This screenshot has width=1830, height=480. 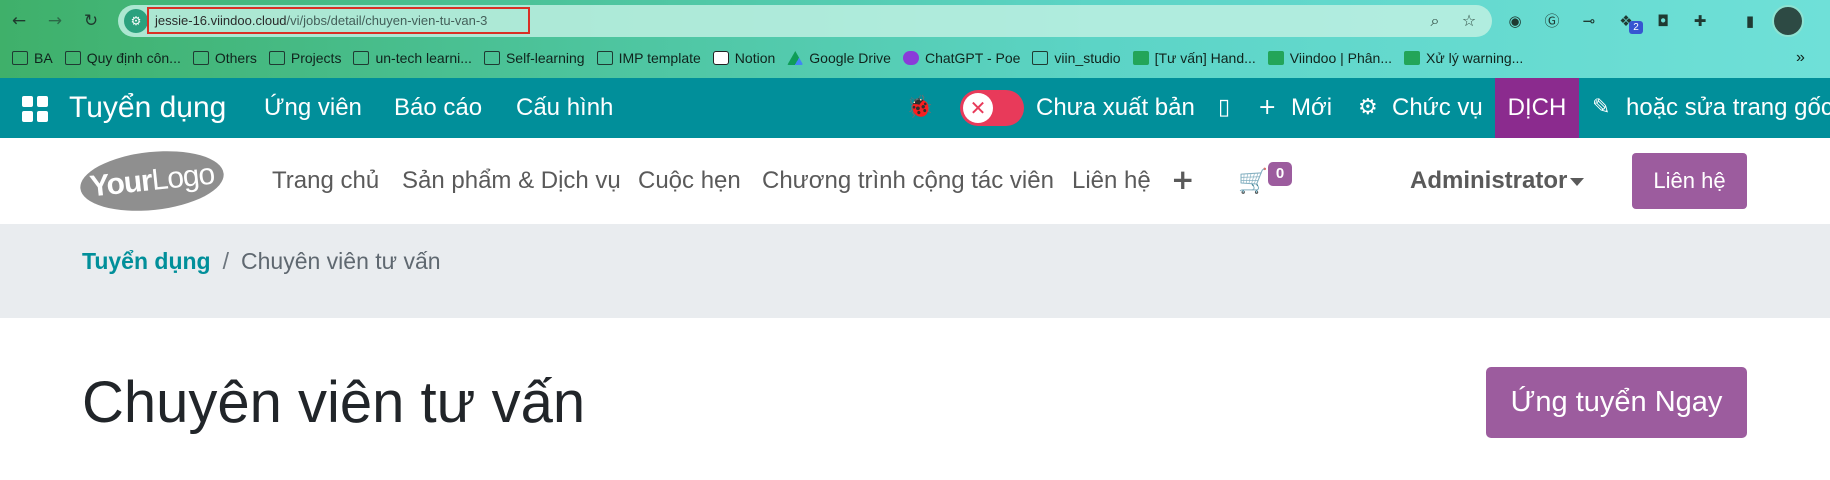 I want to click on nav-affiliate-program: Chương trình cộng tác viên, so click(x=908, y=181).